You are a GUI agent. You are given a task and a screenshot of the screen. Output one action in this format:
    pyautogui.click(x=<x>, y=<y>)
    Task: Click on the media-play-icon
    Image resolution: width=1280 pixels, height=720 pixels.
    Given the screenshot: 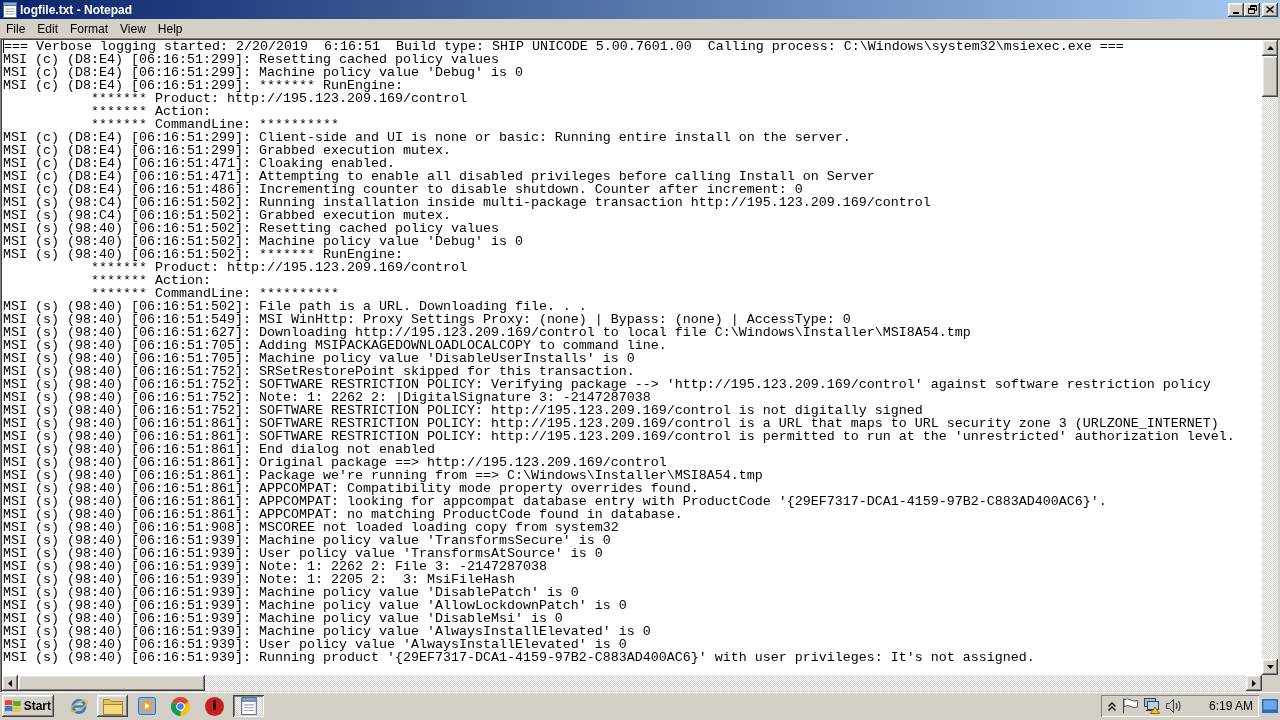 What is the action you would take?
    pyautogui.click(x=146, y=706)
    